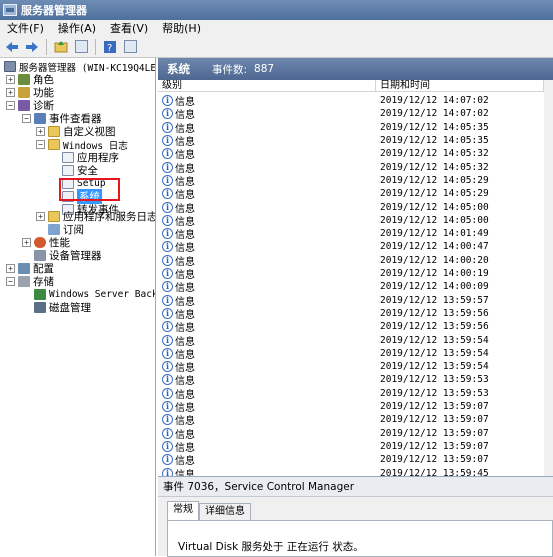 The width and height of the screenshot is (553, 557). What do you see at coordinates (351, 471) in the screenshot?
I see `table-row: i 信息 2019/12/12 13:59:45` at bounding box center [351, 471].